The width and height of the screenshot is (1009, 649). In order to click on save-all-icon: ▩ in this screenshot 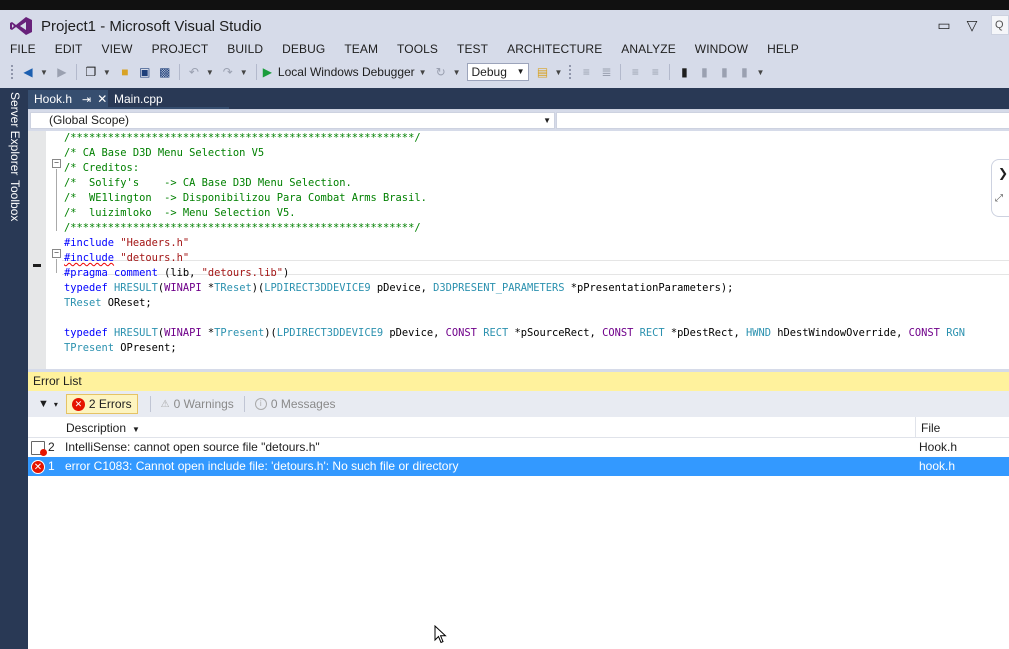, I will do `click(165, 72)`.